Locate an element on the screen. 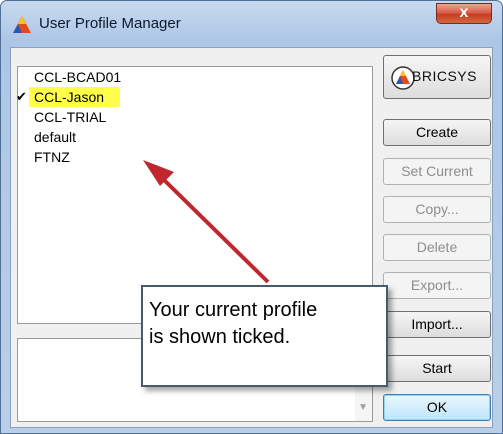 The height and width of the screenshot is (434, 503). annotation-callout: Your current profile is shown ticked. is located at coordinates (264, 336).